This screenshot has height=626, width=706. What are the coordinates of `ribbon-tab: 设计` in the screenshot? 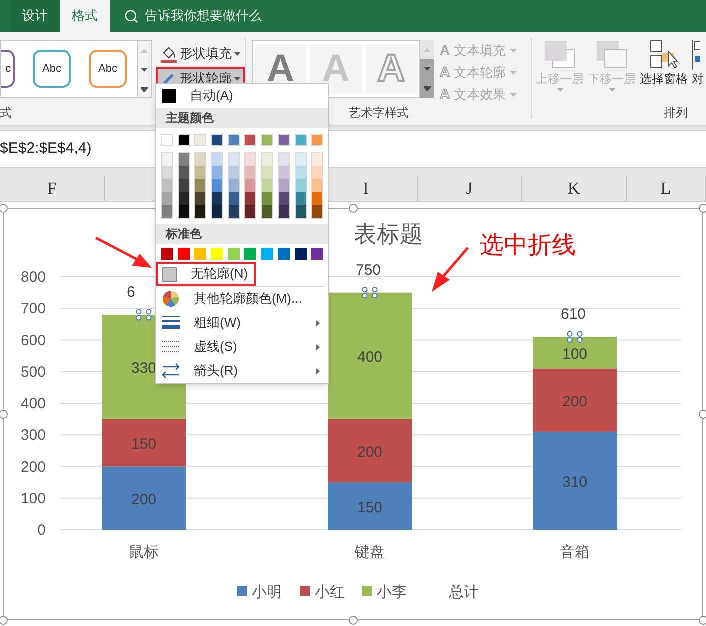 It's located at (35, 16).